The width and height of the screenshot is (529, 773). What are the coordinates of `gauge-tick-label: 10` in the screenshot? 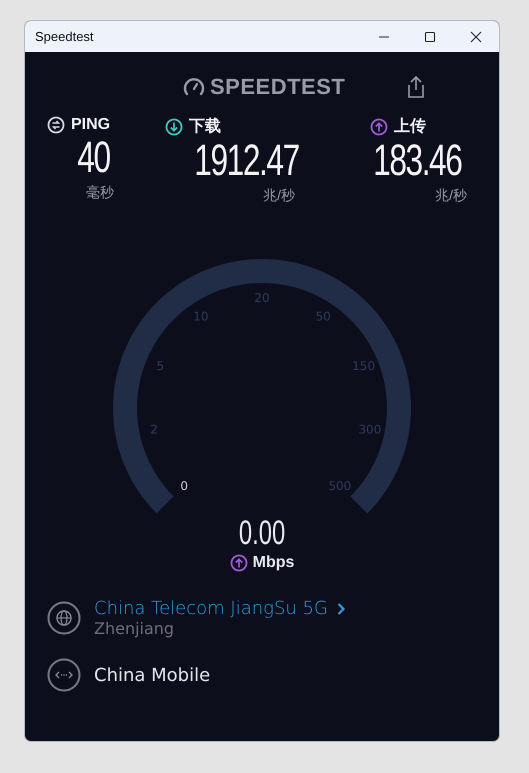 It's located at (201, 317).